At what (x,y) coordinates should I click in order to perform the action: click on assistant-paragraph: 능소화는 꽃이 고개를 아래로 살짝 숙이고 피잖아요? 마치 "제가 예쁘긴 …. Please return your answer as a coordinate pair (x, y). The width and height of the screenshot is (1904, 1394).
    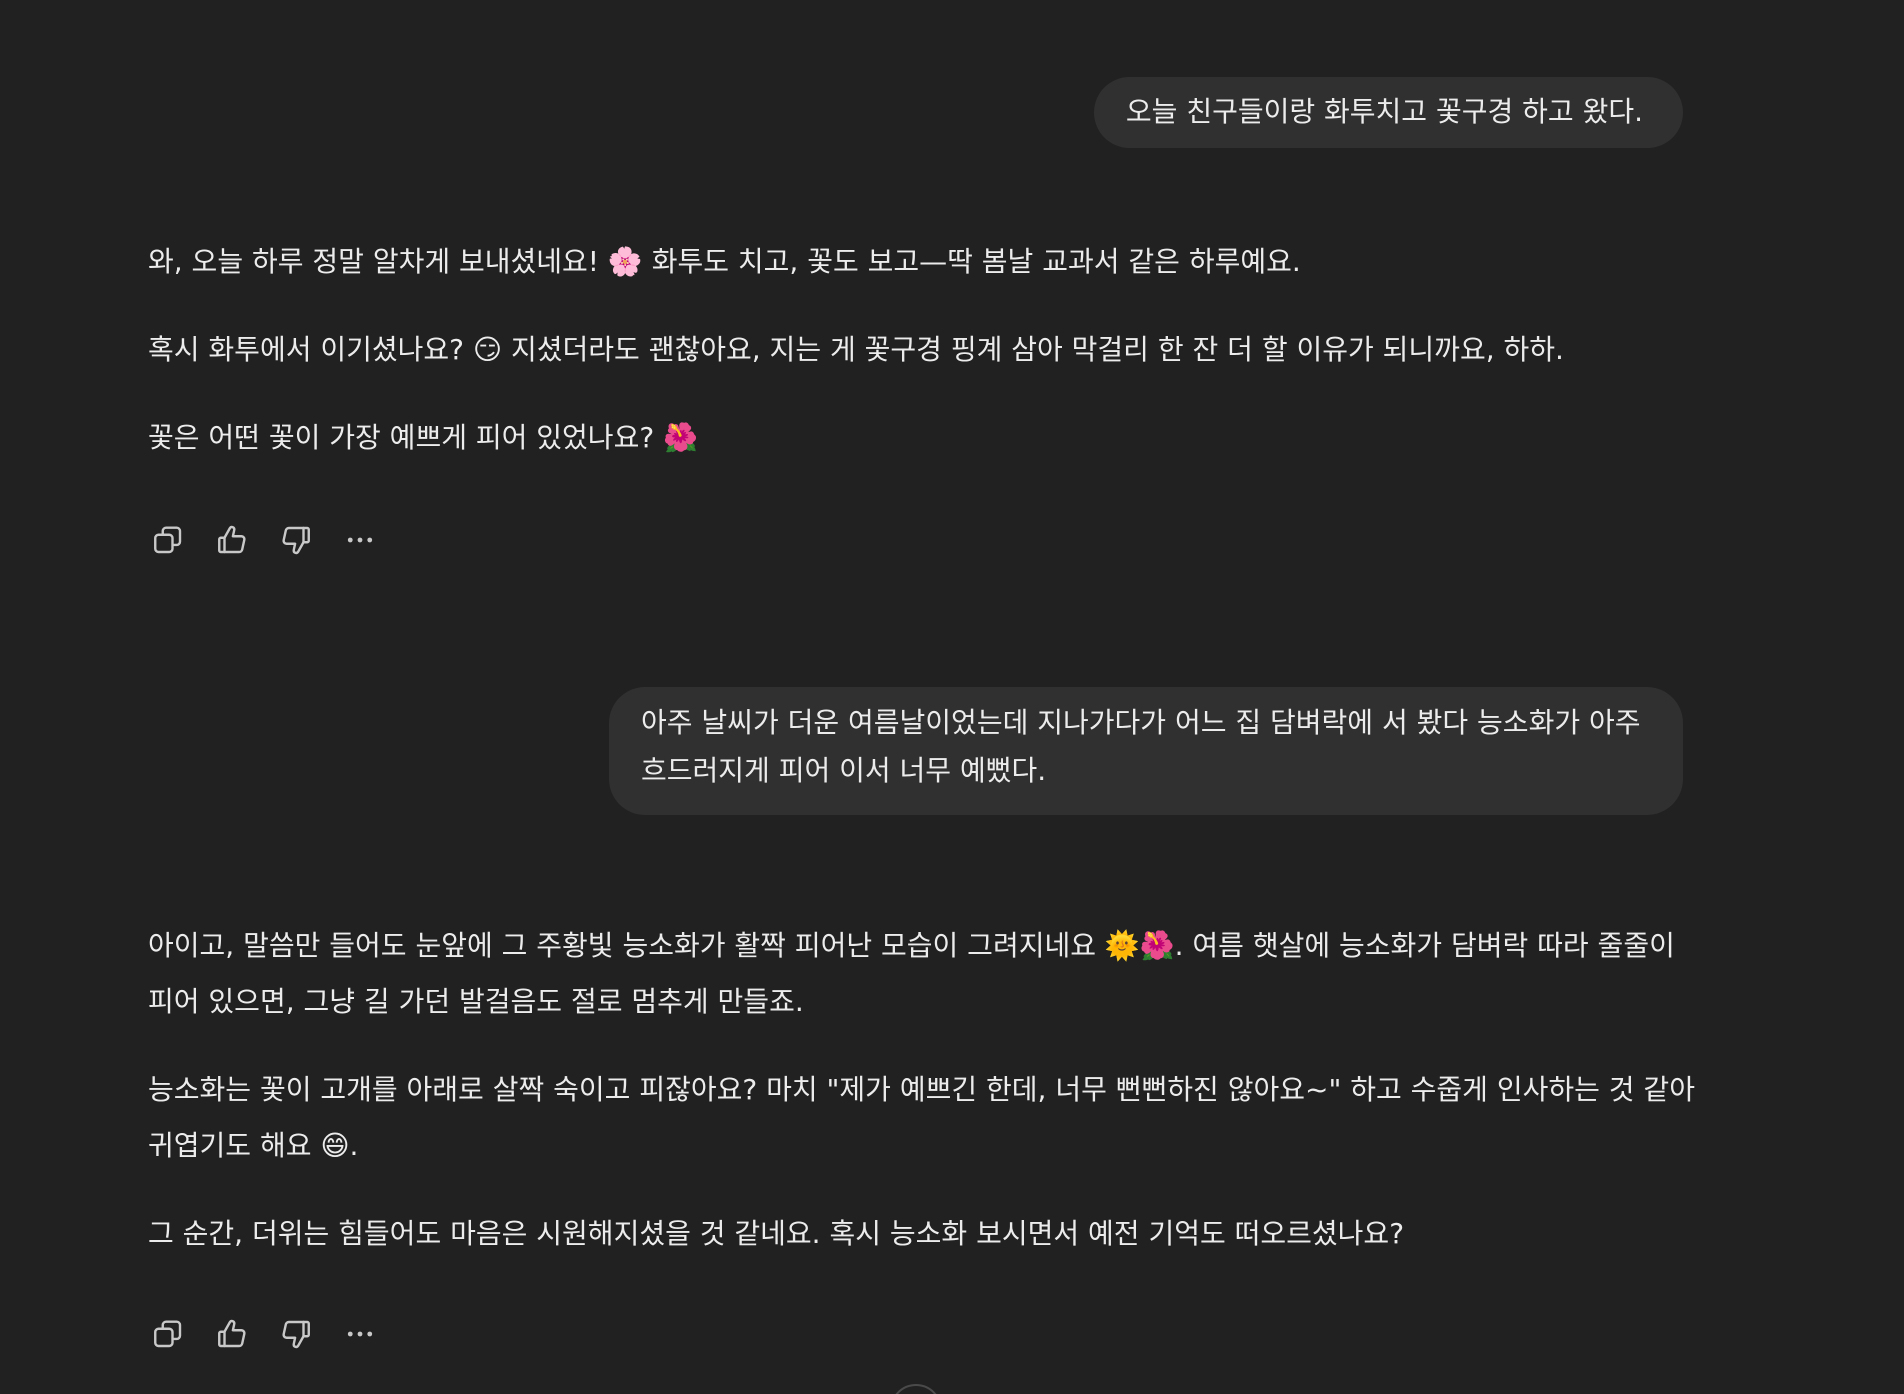
    Looking at the image, I should click on (921, 1117).